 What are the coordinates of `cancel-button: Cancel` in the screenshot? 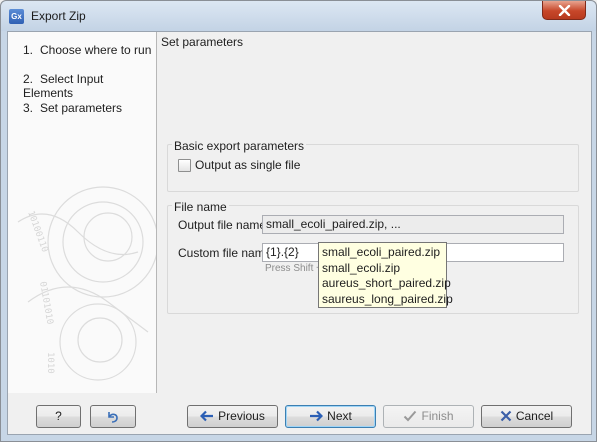 It's located at (526, 416).